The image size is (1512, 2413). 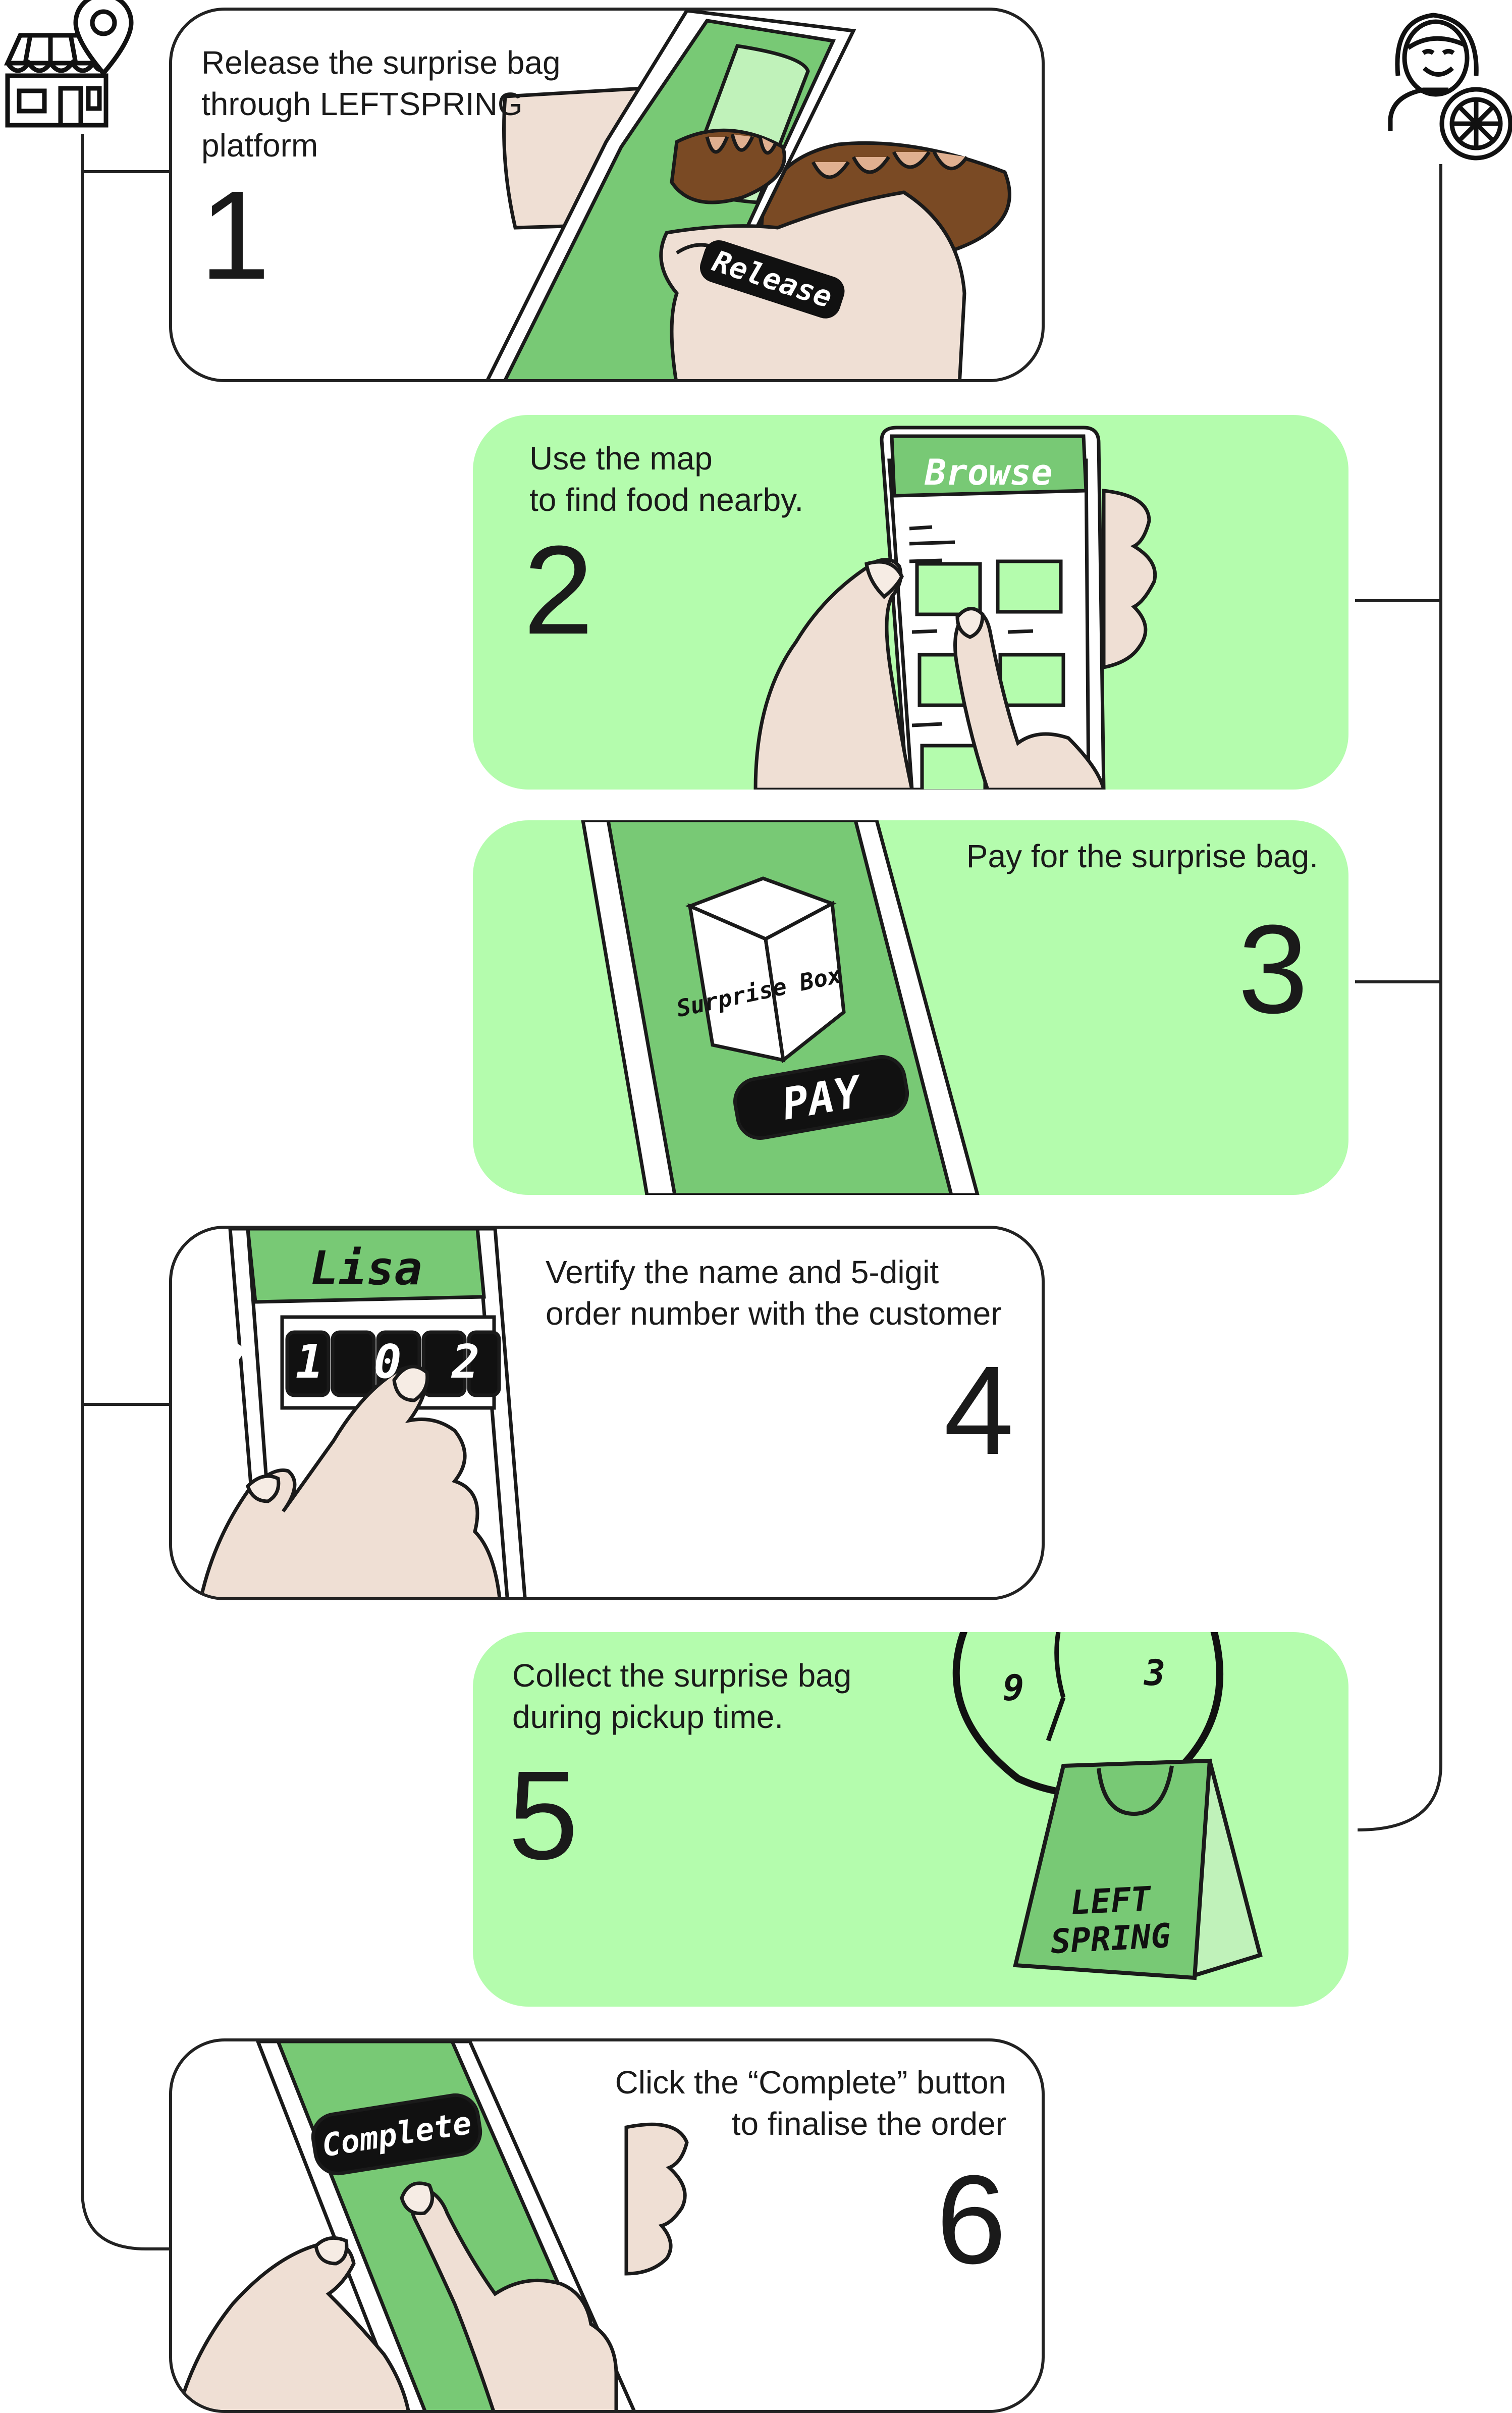 What do you see at coordinates (543, 1815) in the screenshot?
I see `step-5-number: 5` at bounding box center [543, 1815].